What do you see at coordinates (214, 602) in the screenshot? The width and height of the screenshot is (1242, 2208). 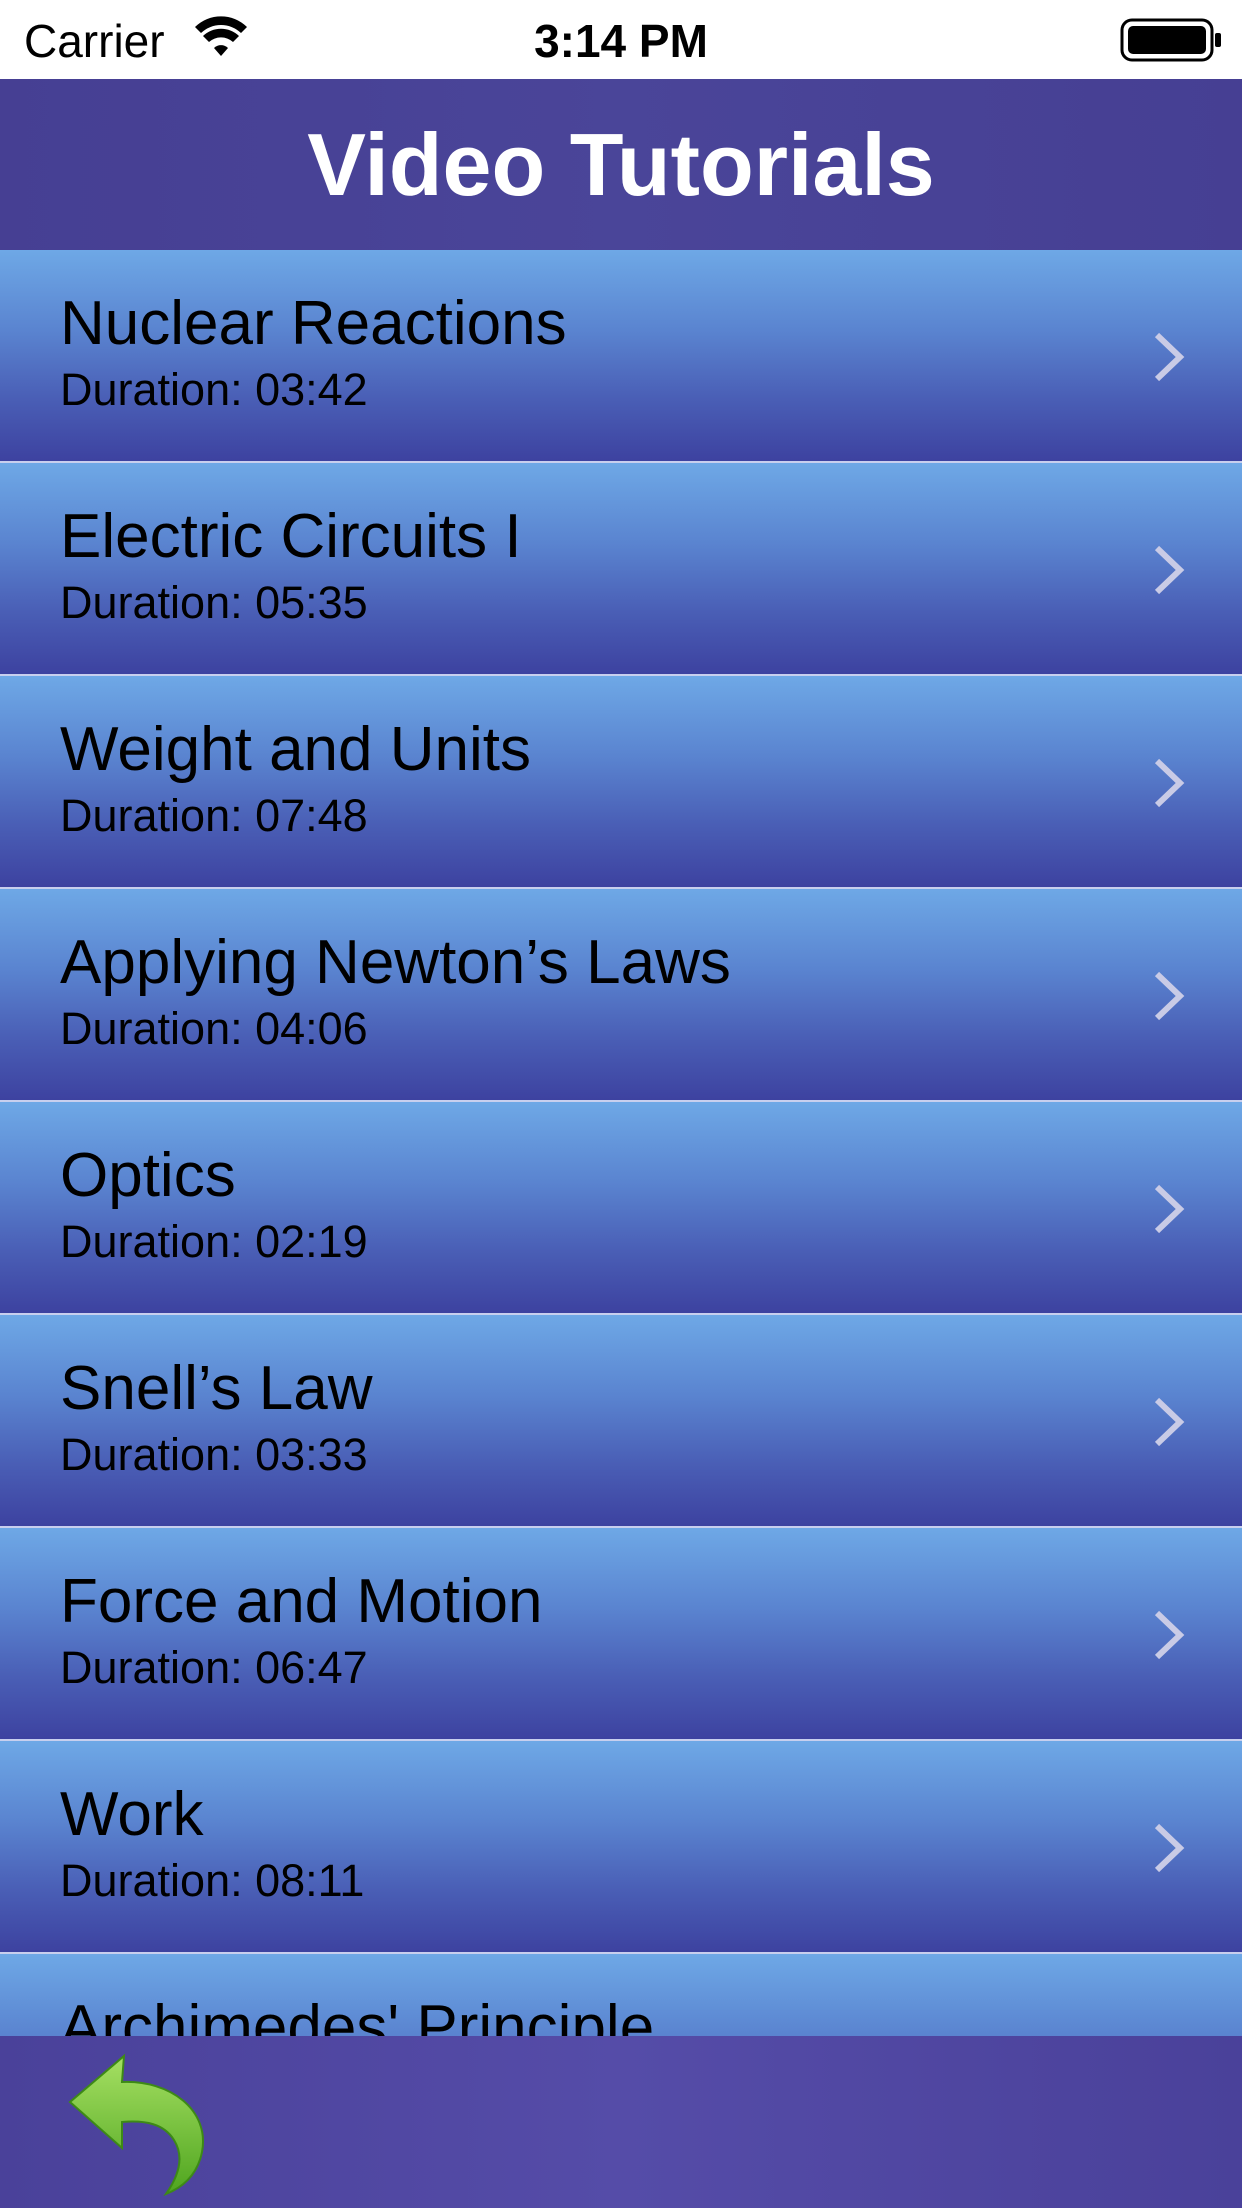 I see `video-duration: Duration: 05:35` at bounding box center [214, 602].